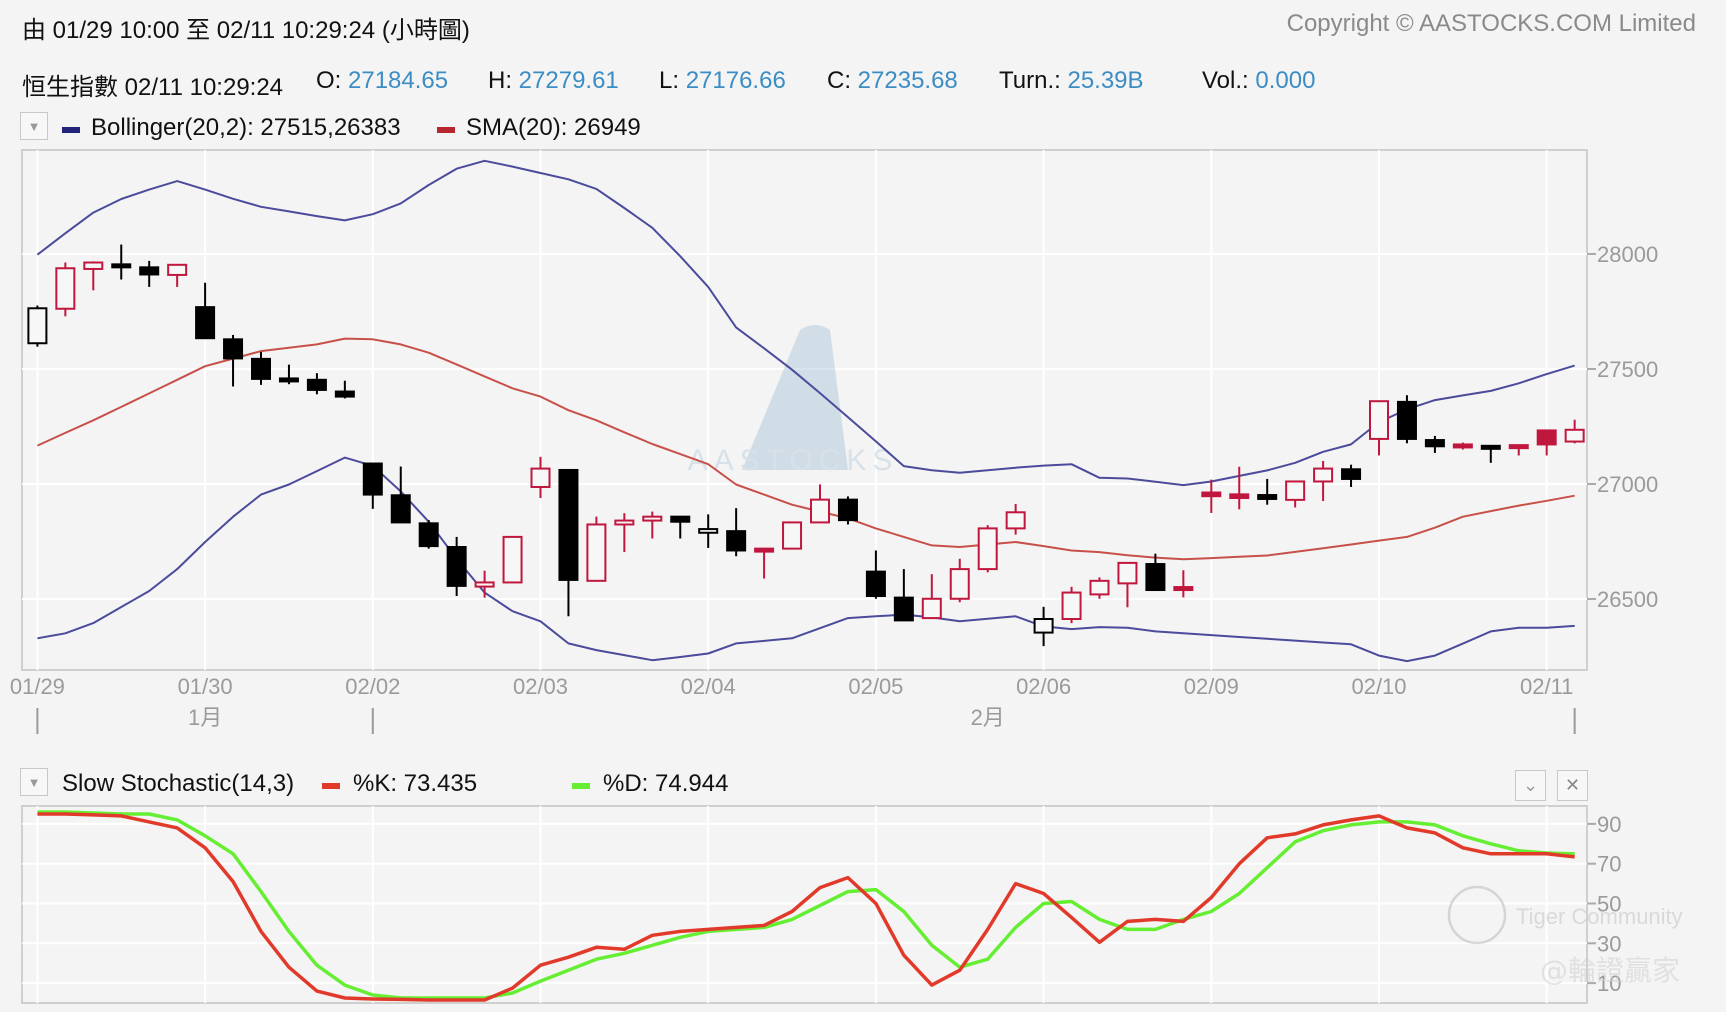 The width and height of the screenshot is (1726, 1012). What do you see at coordinates (1627, 369) in the screenshot?
I see `y-tick-label: 27500` at bounding box center [1627, 369].